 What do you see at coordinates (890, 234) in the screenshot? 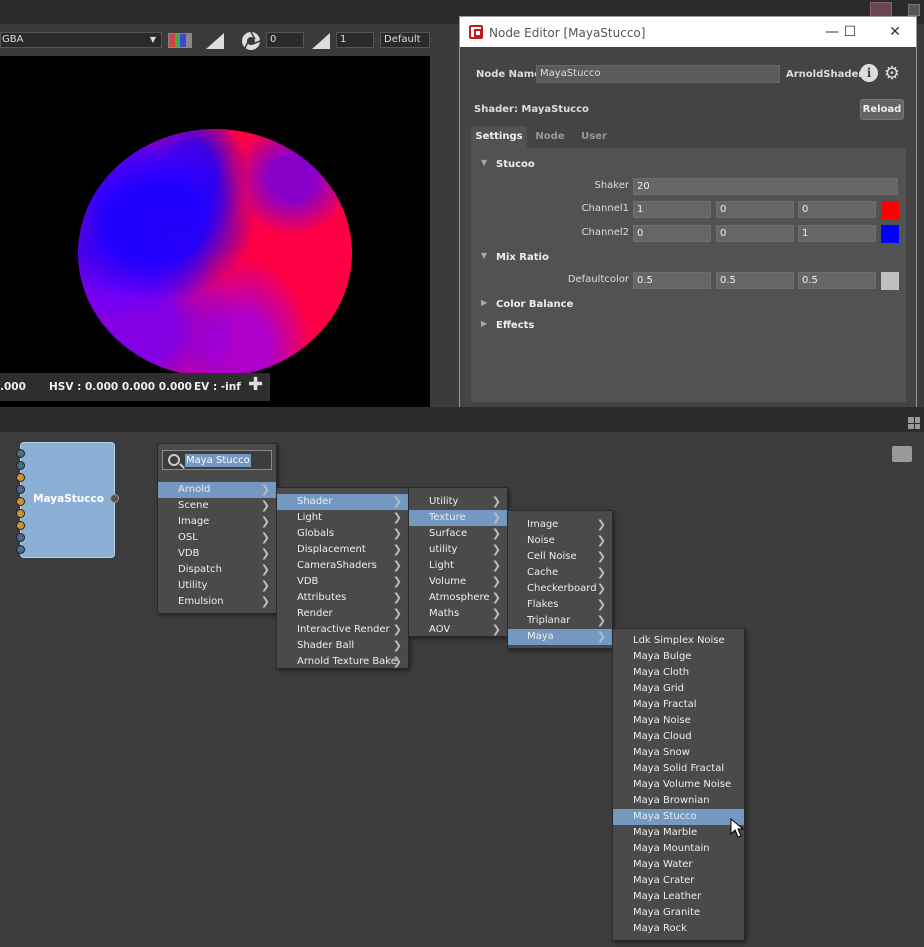
I see `channel2-color-swatch` at bounding box center [890, 234].